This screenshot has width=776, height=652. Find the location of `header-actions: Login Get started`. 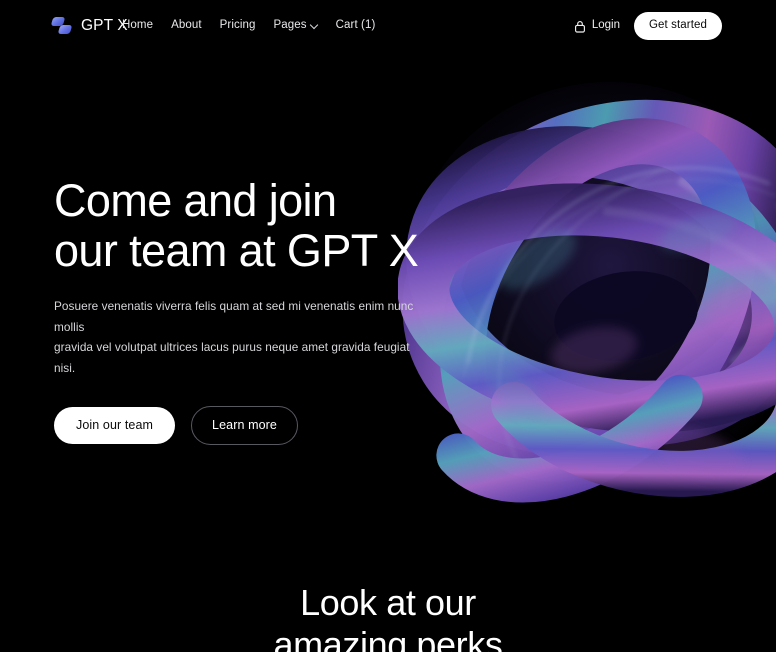

header-actions: Login Get started is located at coordinates (648, 26).